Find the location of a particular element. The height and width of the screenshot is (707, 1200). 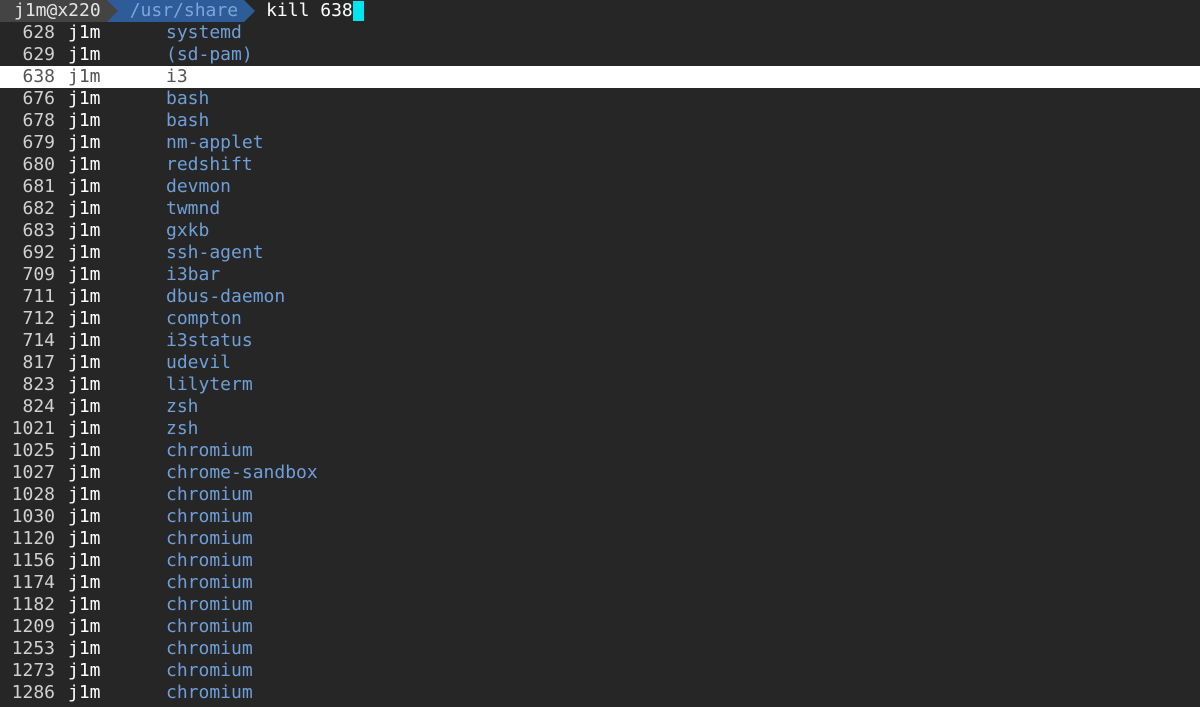

process-row: 678 j1m bash is located at coordinates (600, 121).